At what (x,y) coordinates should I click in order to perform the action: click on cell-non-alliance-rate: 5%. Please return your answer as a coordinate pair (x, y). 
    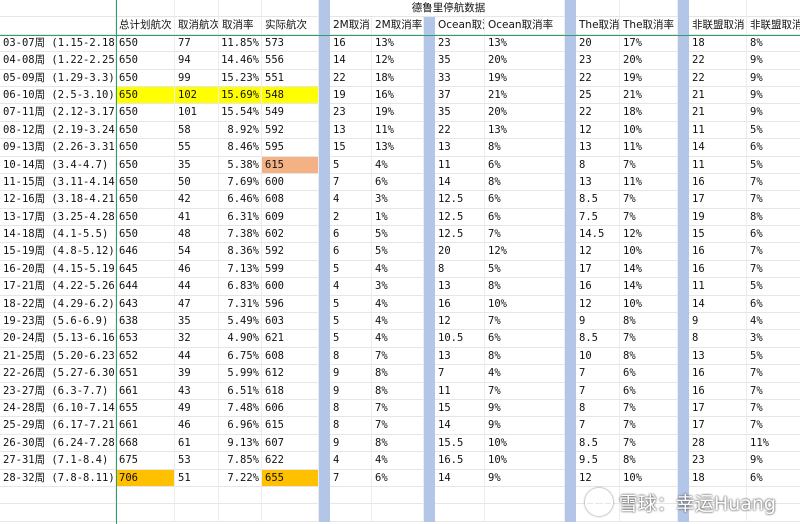
    Looking at the image, I should click on (773, 131).